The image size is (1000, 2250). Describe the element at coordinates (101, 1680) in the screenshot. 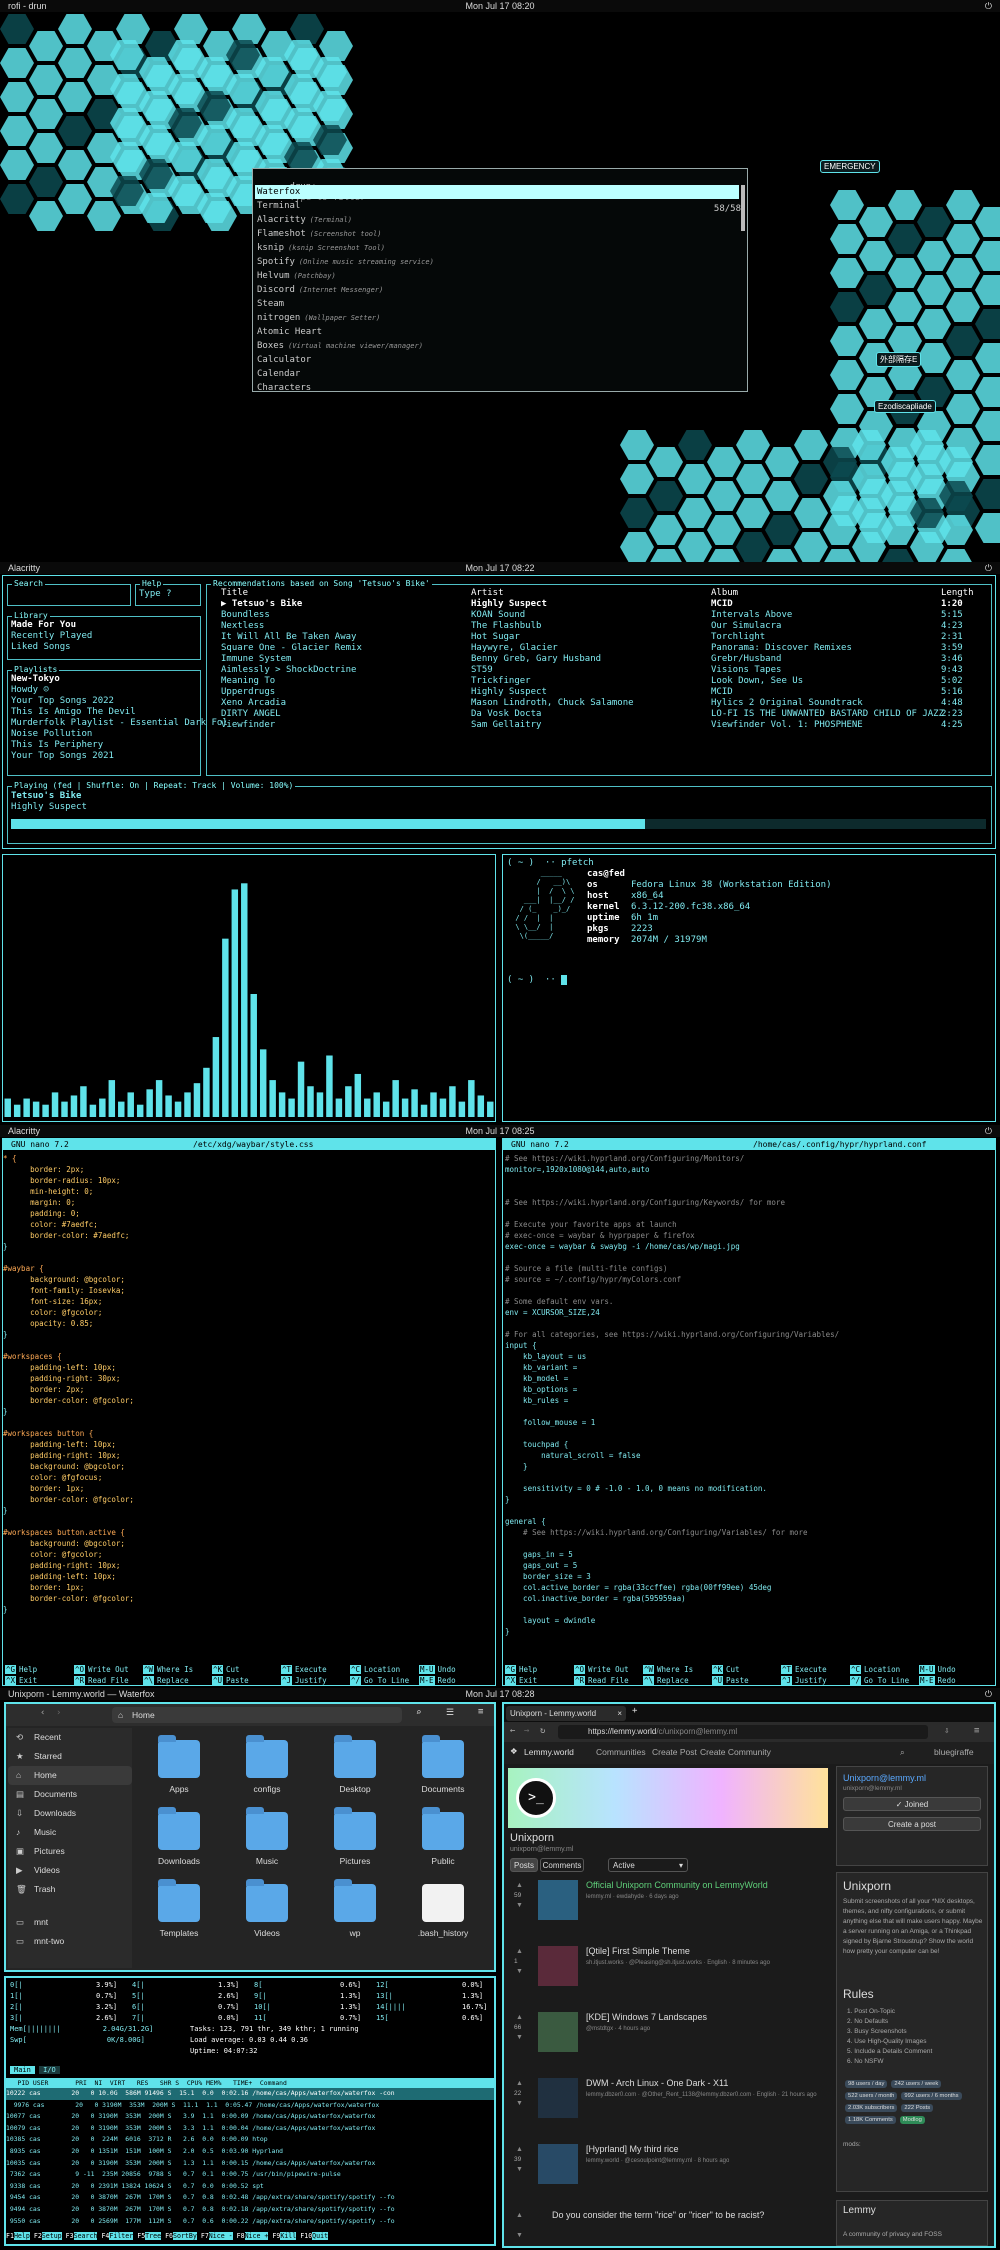

I see `nano-shortcut: ^R Read File` at that location.